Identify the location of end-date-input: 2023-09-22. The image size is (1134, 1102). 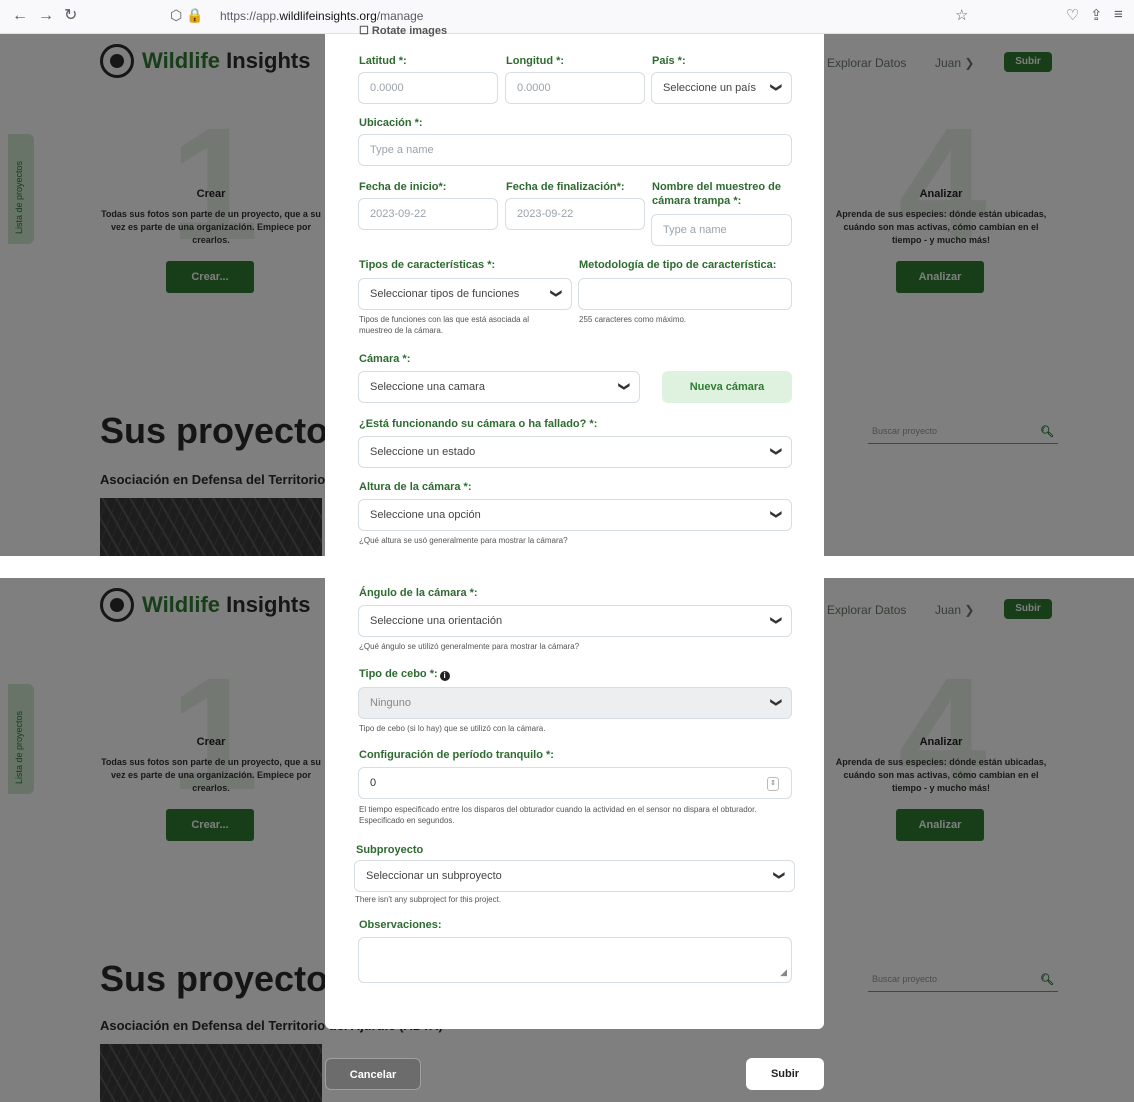
(575, 214).